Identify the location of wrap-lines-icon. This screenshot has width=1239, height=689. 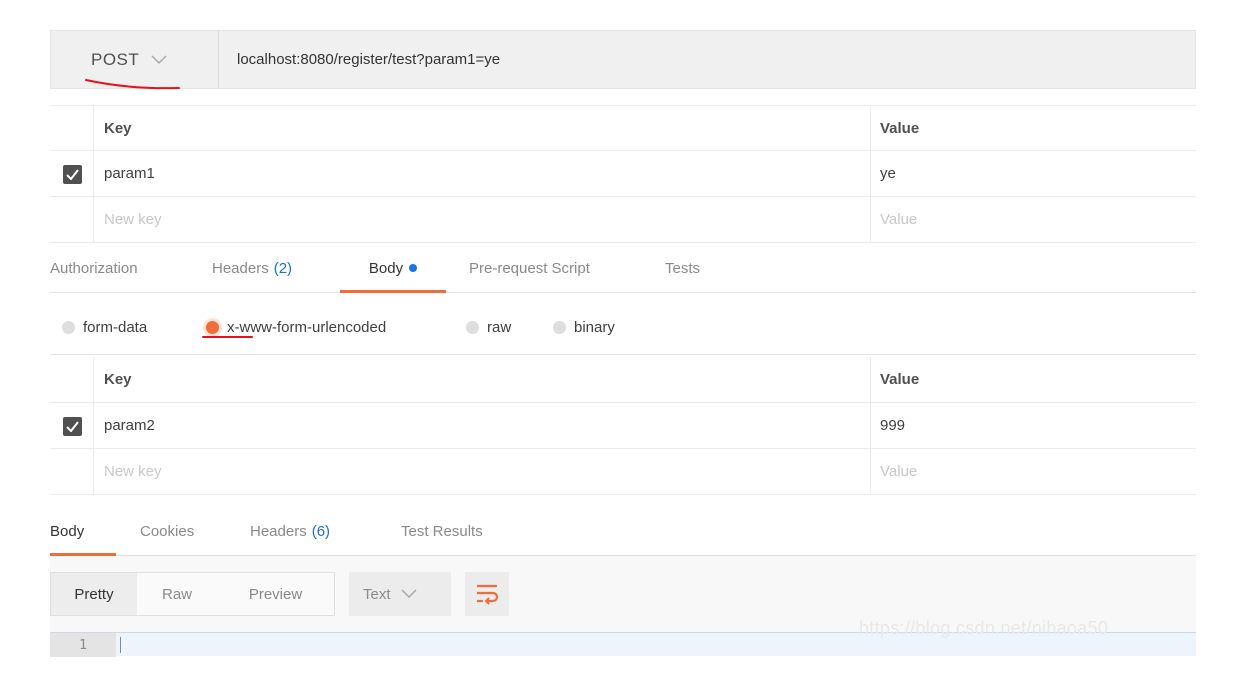
(488, 594).